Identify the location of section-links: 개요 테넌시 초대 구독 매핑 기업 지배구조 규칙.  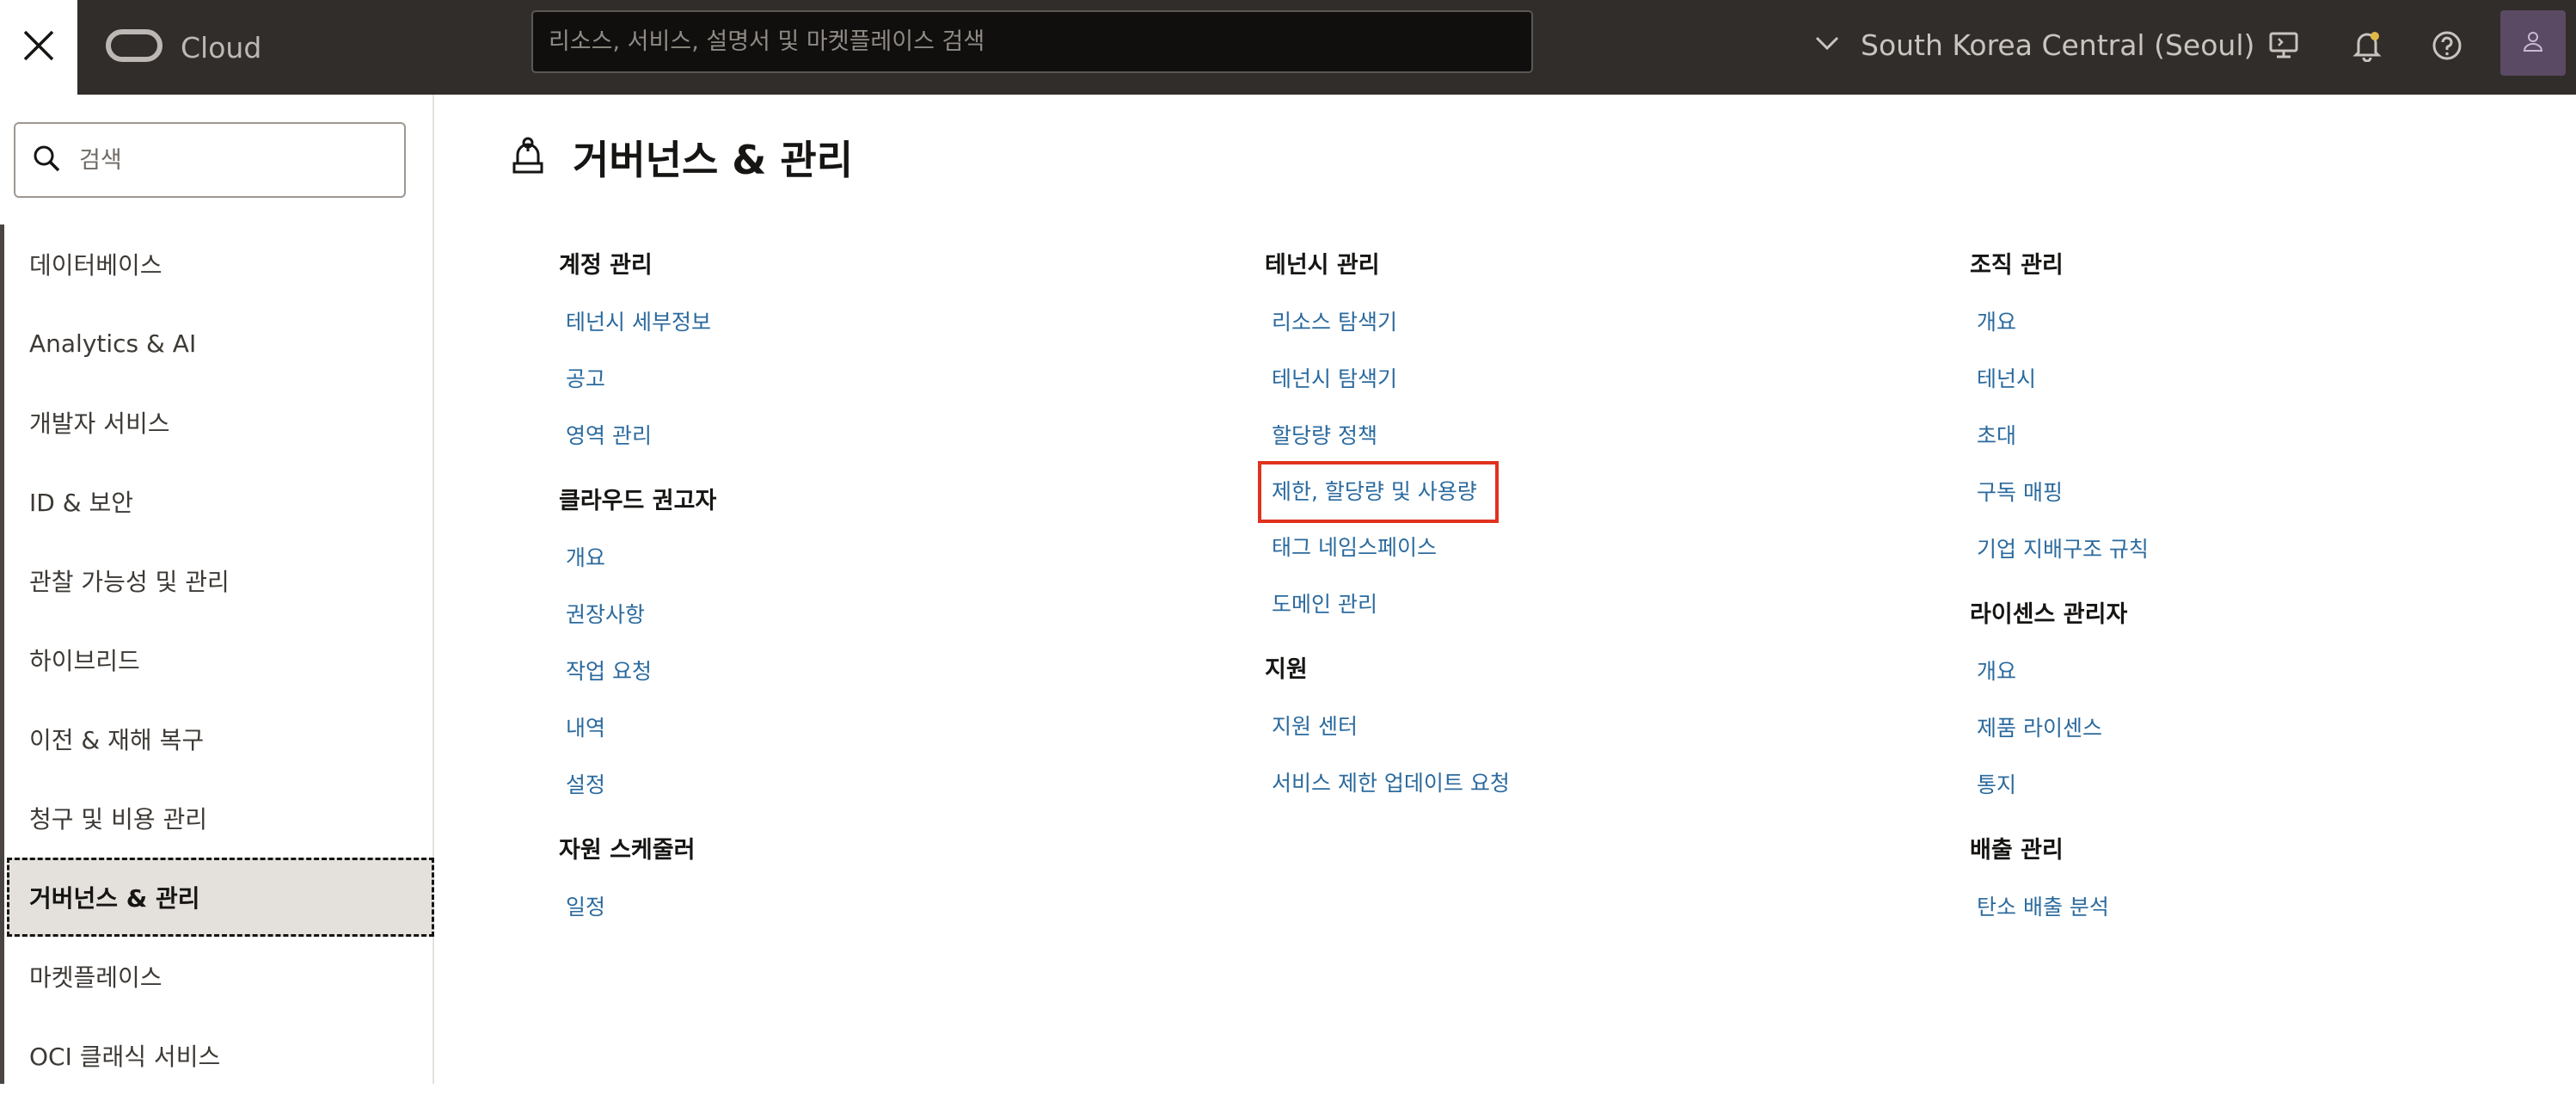
(2059, 436).